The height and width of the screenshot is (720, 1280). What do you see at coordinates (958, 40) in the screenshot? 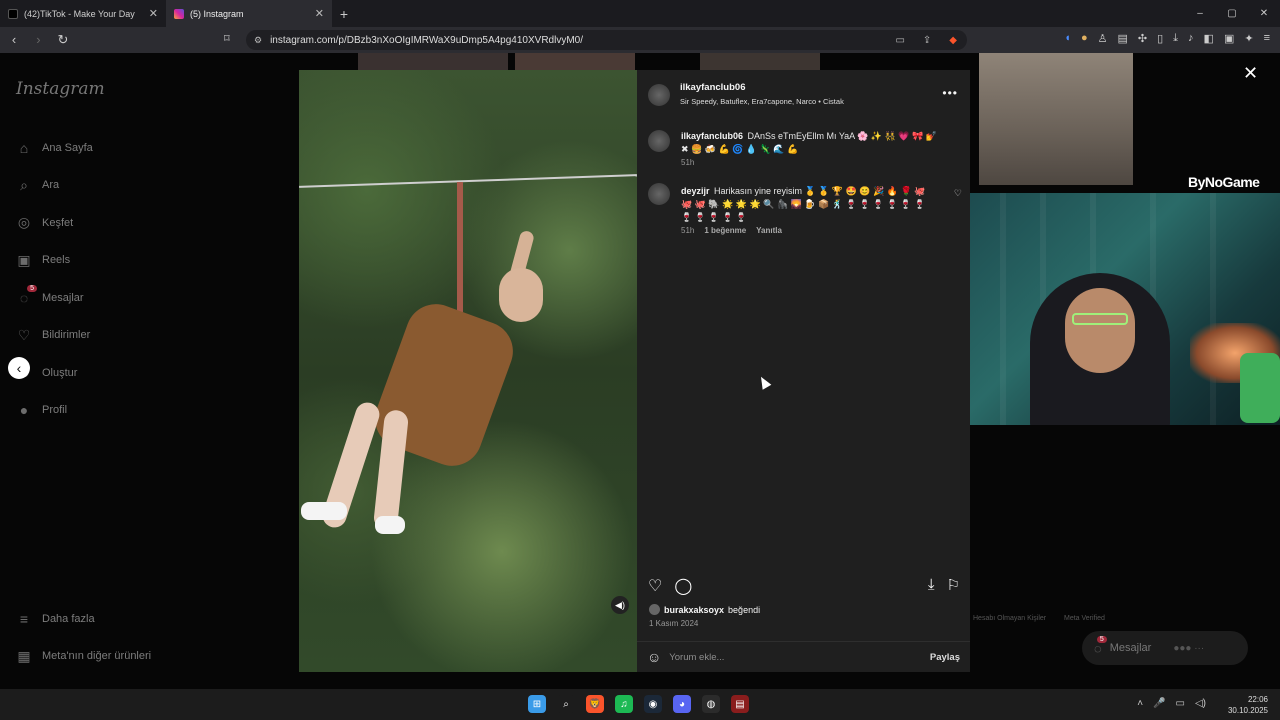
I see `brave-shield-icon: ◆` at bounding box center [958, 40].